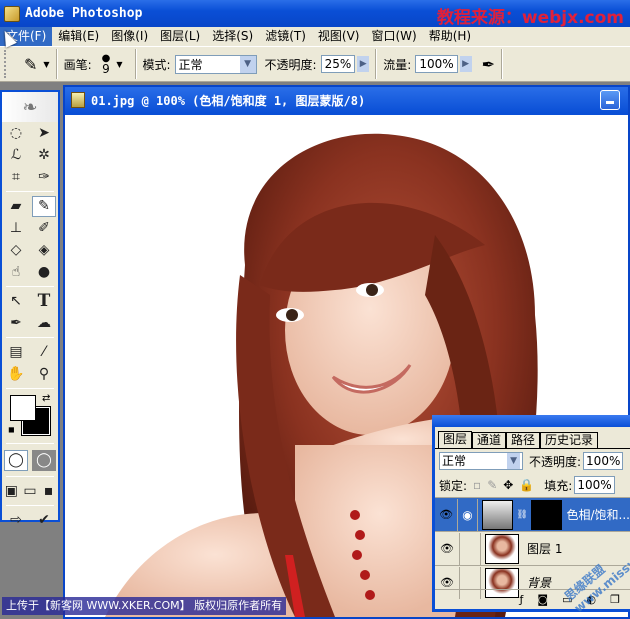 The image size is (630, 619). What do you see at coordinates (44, 206) in the screenshot?
I see `brush-tool-icon: ✎` at bounding box center [44, 206].